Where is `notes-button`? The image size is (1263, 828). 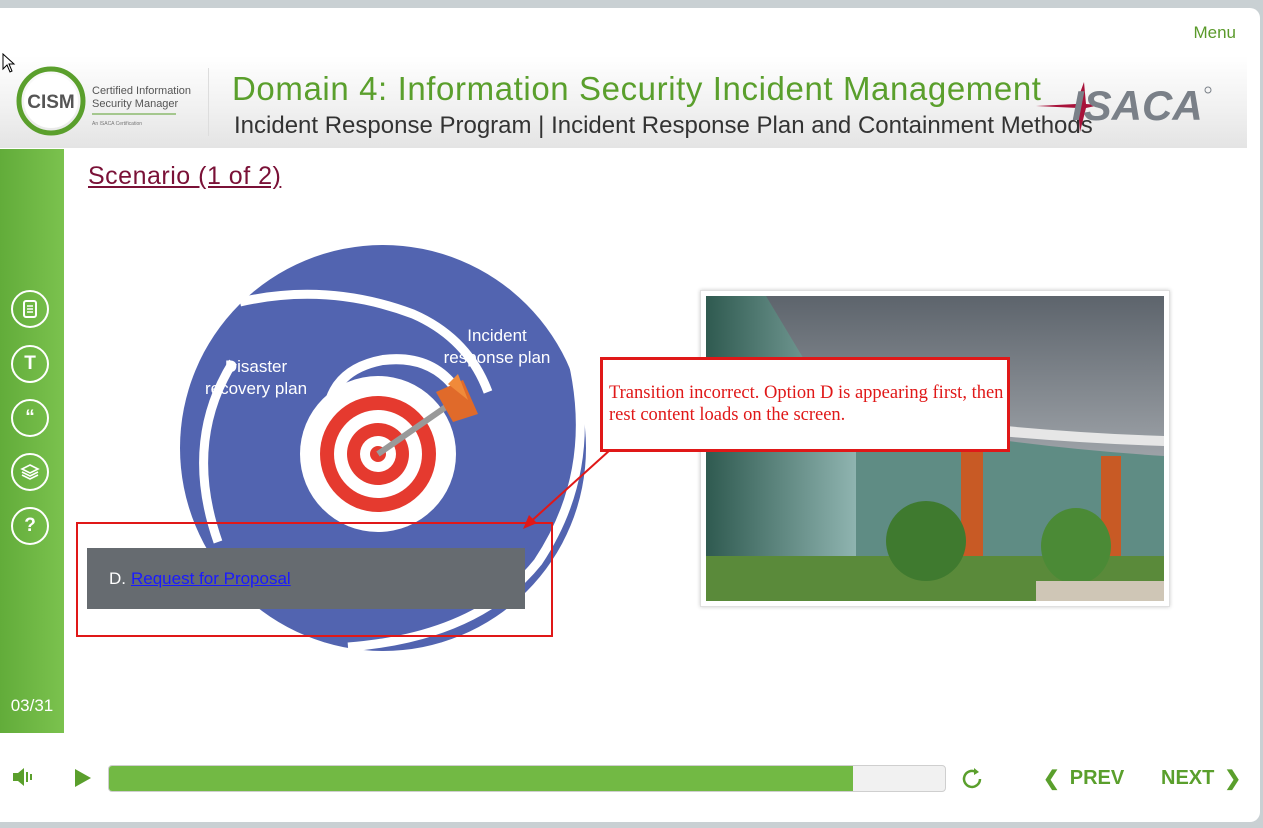 notes-button is located at coordinates (30, 309).